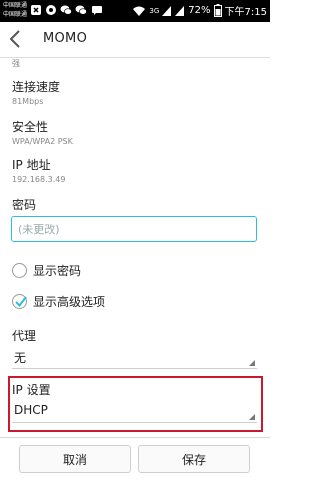  I want to click on ip-settings-label: IP 设置, so click(31, 390).